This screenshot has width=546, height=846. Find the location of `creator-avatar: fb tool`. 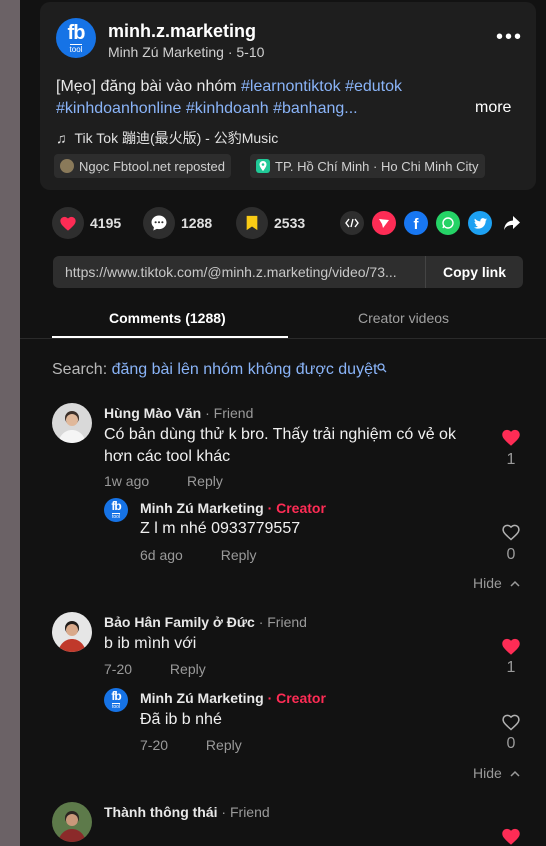

creator-avatar: fb tool is located at coordinates (76, 38).